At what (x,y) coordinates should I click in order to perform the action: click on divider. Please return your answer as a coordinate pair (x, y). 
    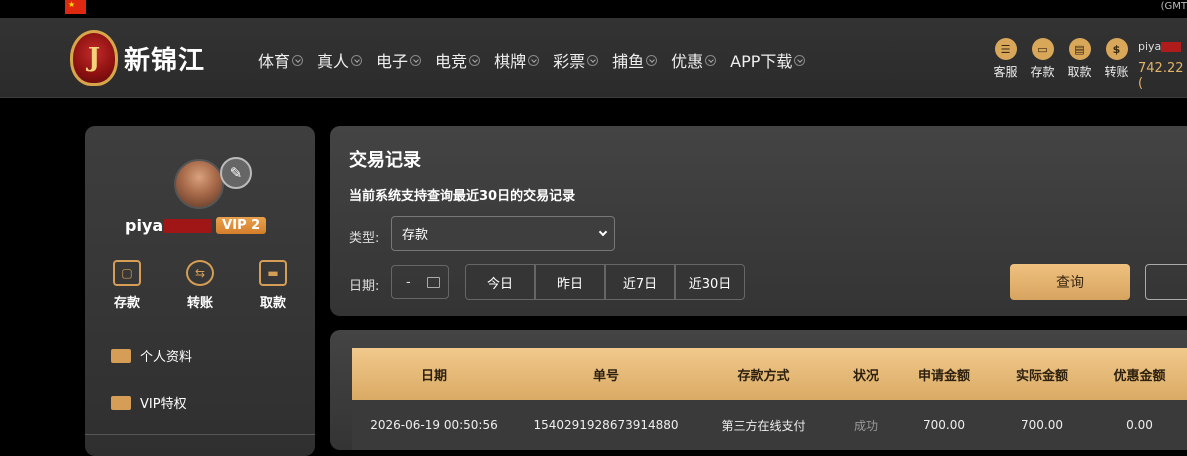
    Looking at the image, I should click on (200, 434).